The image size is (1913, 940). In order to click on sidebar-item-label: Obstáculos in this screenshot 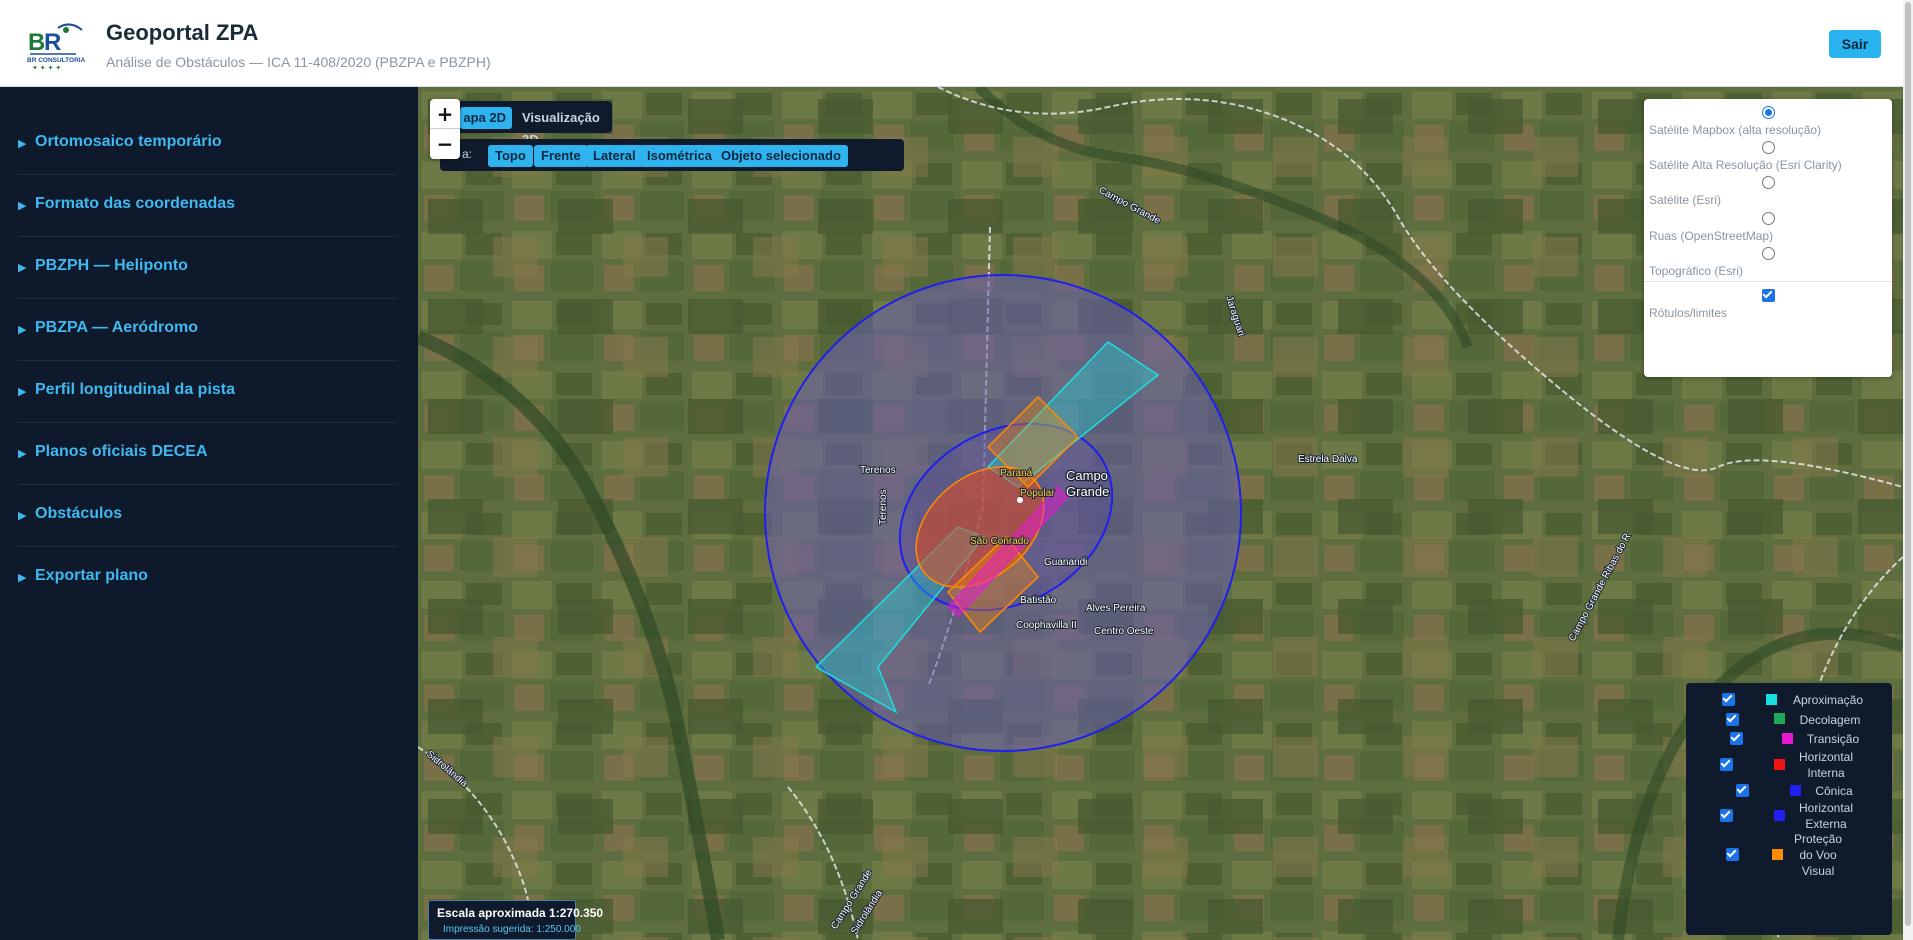, I will do `click(79, 513)`.